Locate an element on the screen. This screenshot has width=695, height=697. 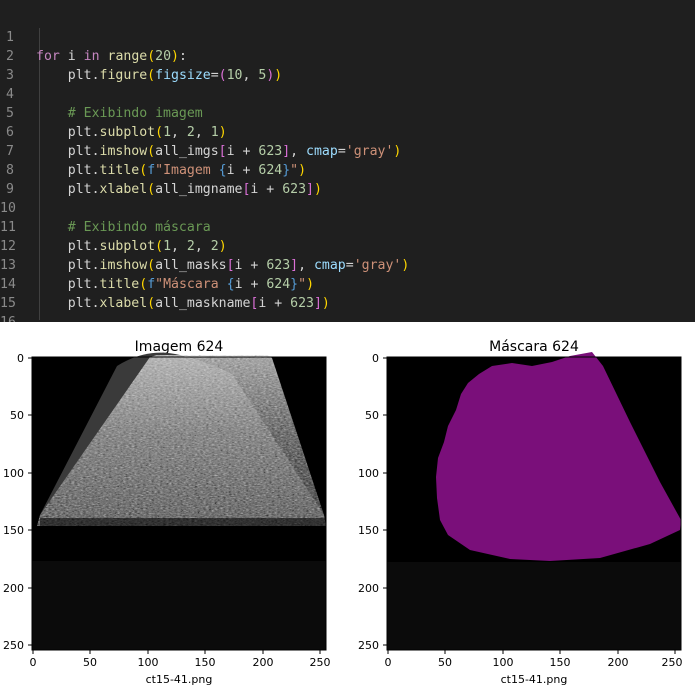
mask-lower-band is located at coordinates (534, 606).